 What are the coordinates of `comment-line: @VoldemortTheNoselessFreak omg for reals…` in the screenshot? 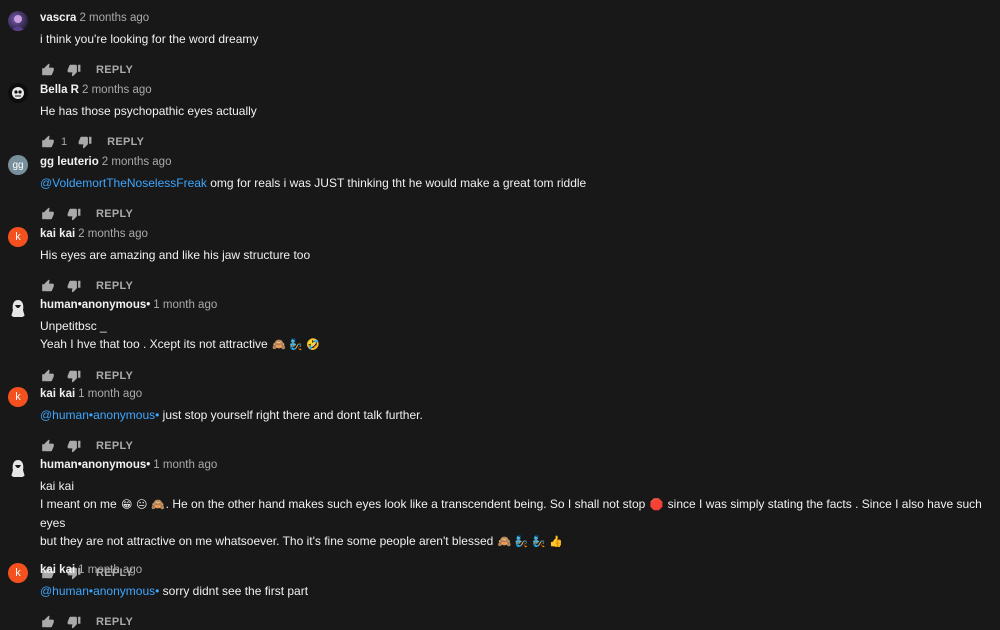 It's located at (516, 183).